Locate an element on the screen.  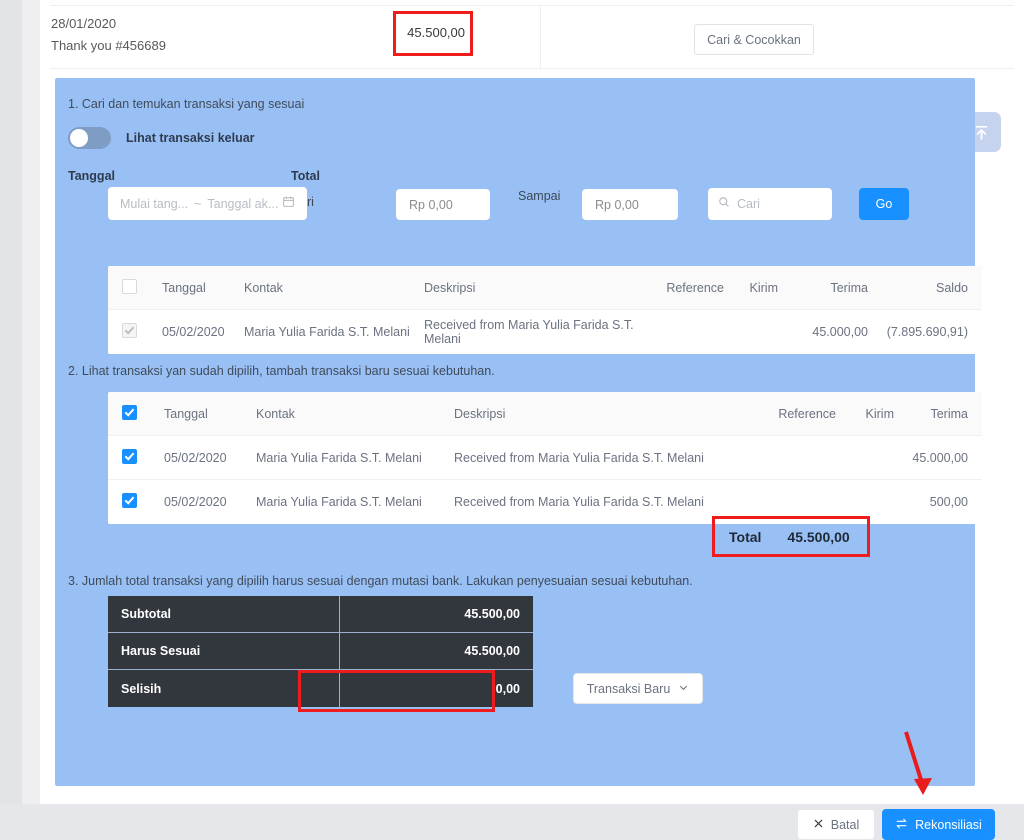
annotation-arrow is located at coordinates (918, 763).